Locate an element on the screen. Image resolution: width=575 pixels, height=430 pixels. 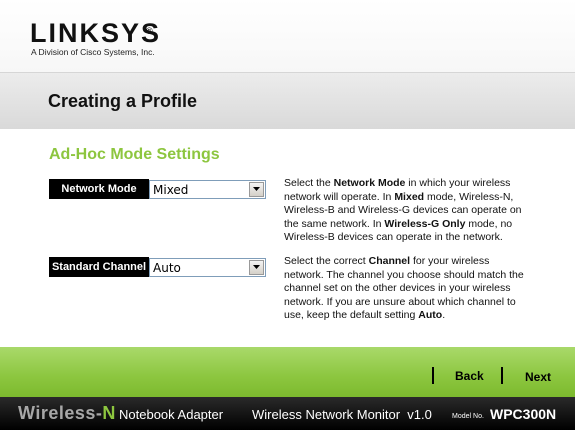
network-mode-value: Mixed is located at coordinates (171, 190).